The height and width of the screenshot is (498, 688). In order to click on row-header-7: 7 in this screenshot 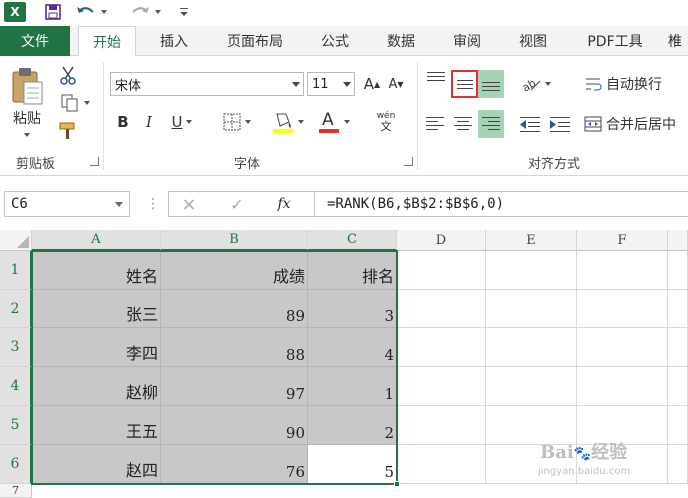, I will do `click(16, 491)`.